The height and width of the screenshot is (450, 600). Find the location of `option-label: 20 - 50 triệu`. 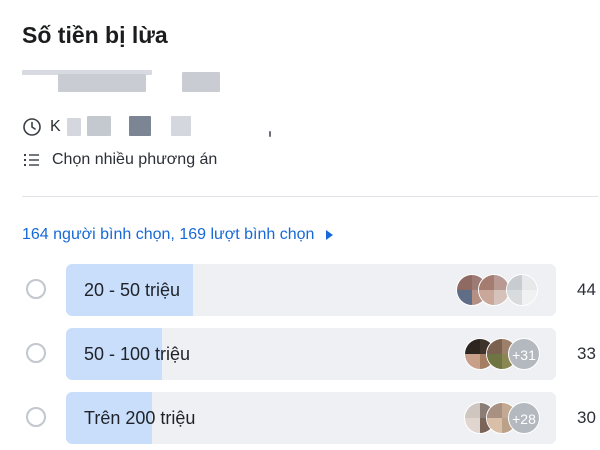

option-label: 20 - 50 triệu is located at coordinates (132, 290).